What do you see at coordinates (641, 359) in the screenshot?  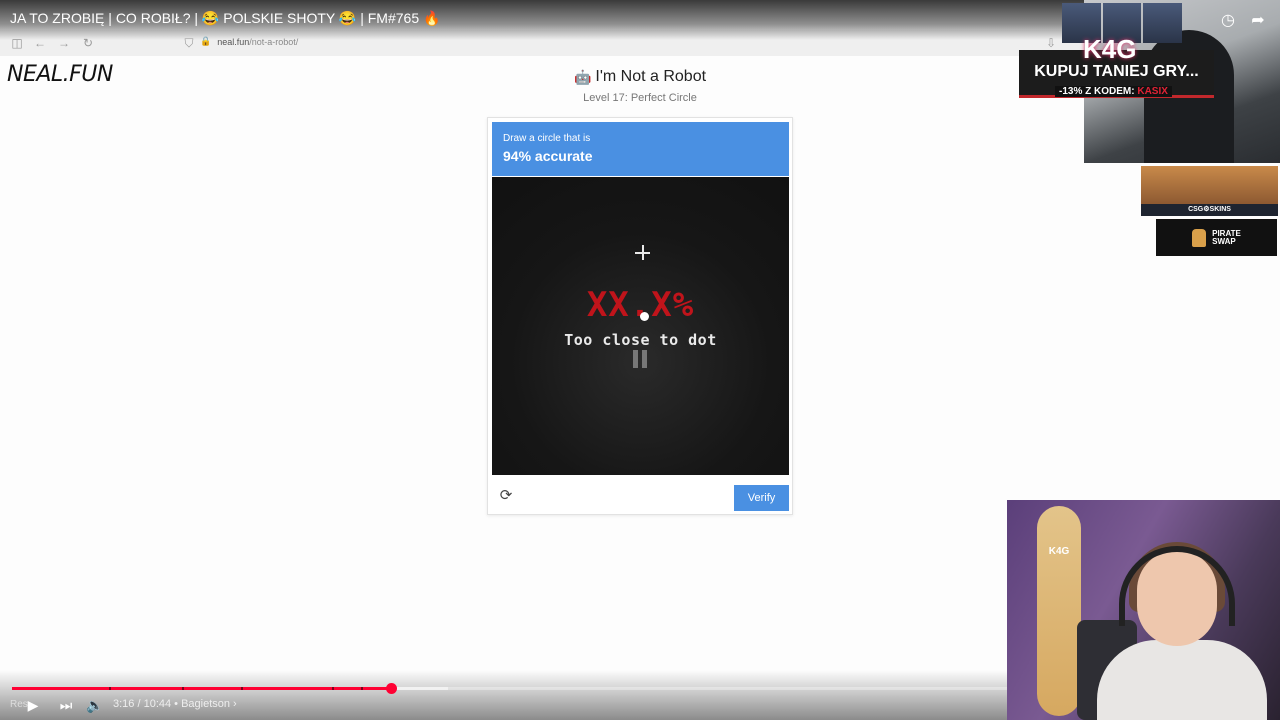 I see `pause-icon` at bounding box center [641, 359].